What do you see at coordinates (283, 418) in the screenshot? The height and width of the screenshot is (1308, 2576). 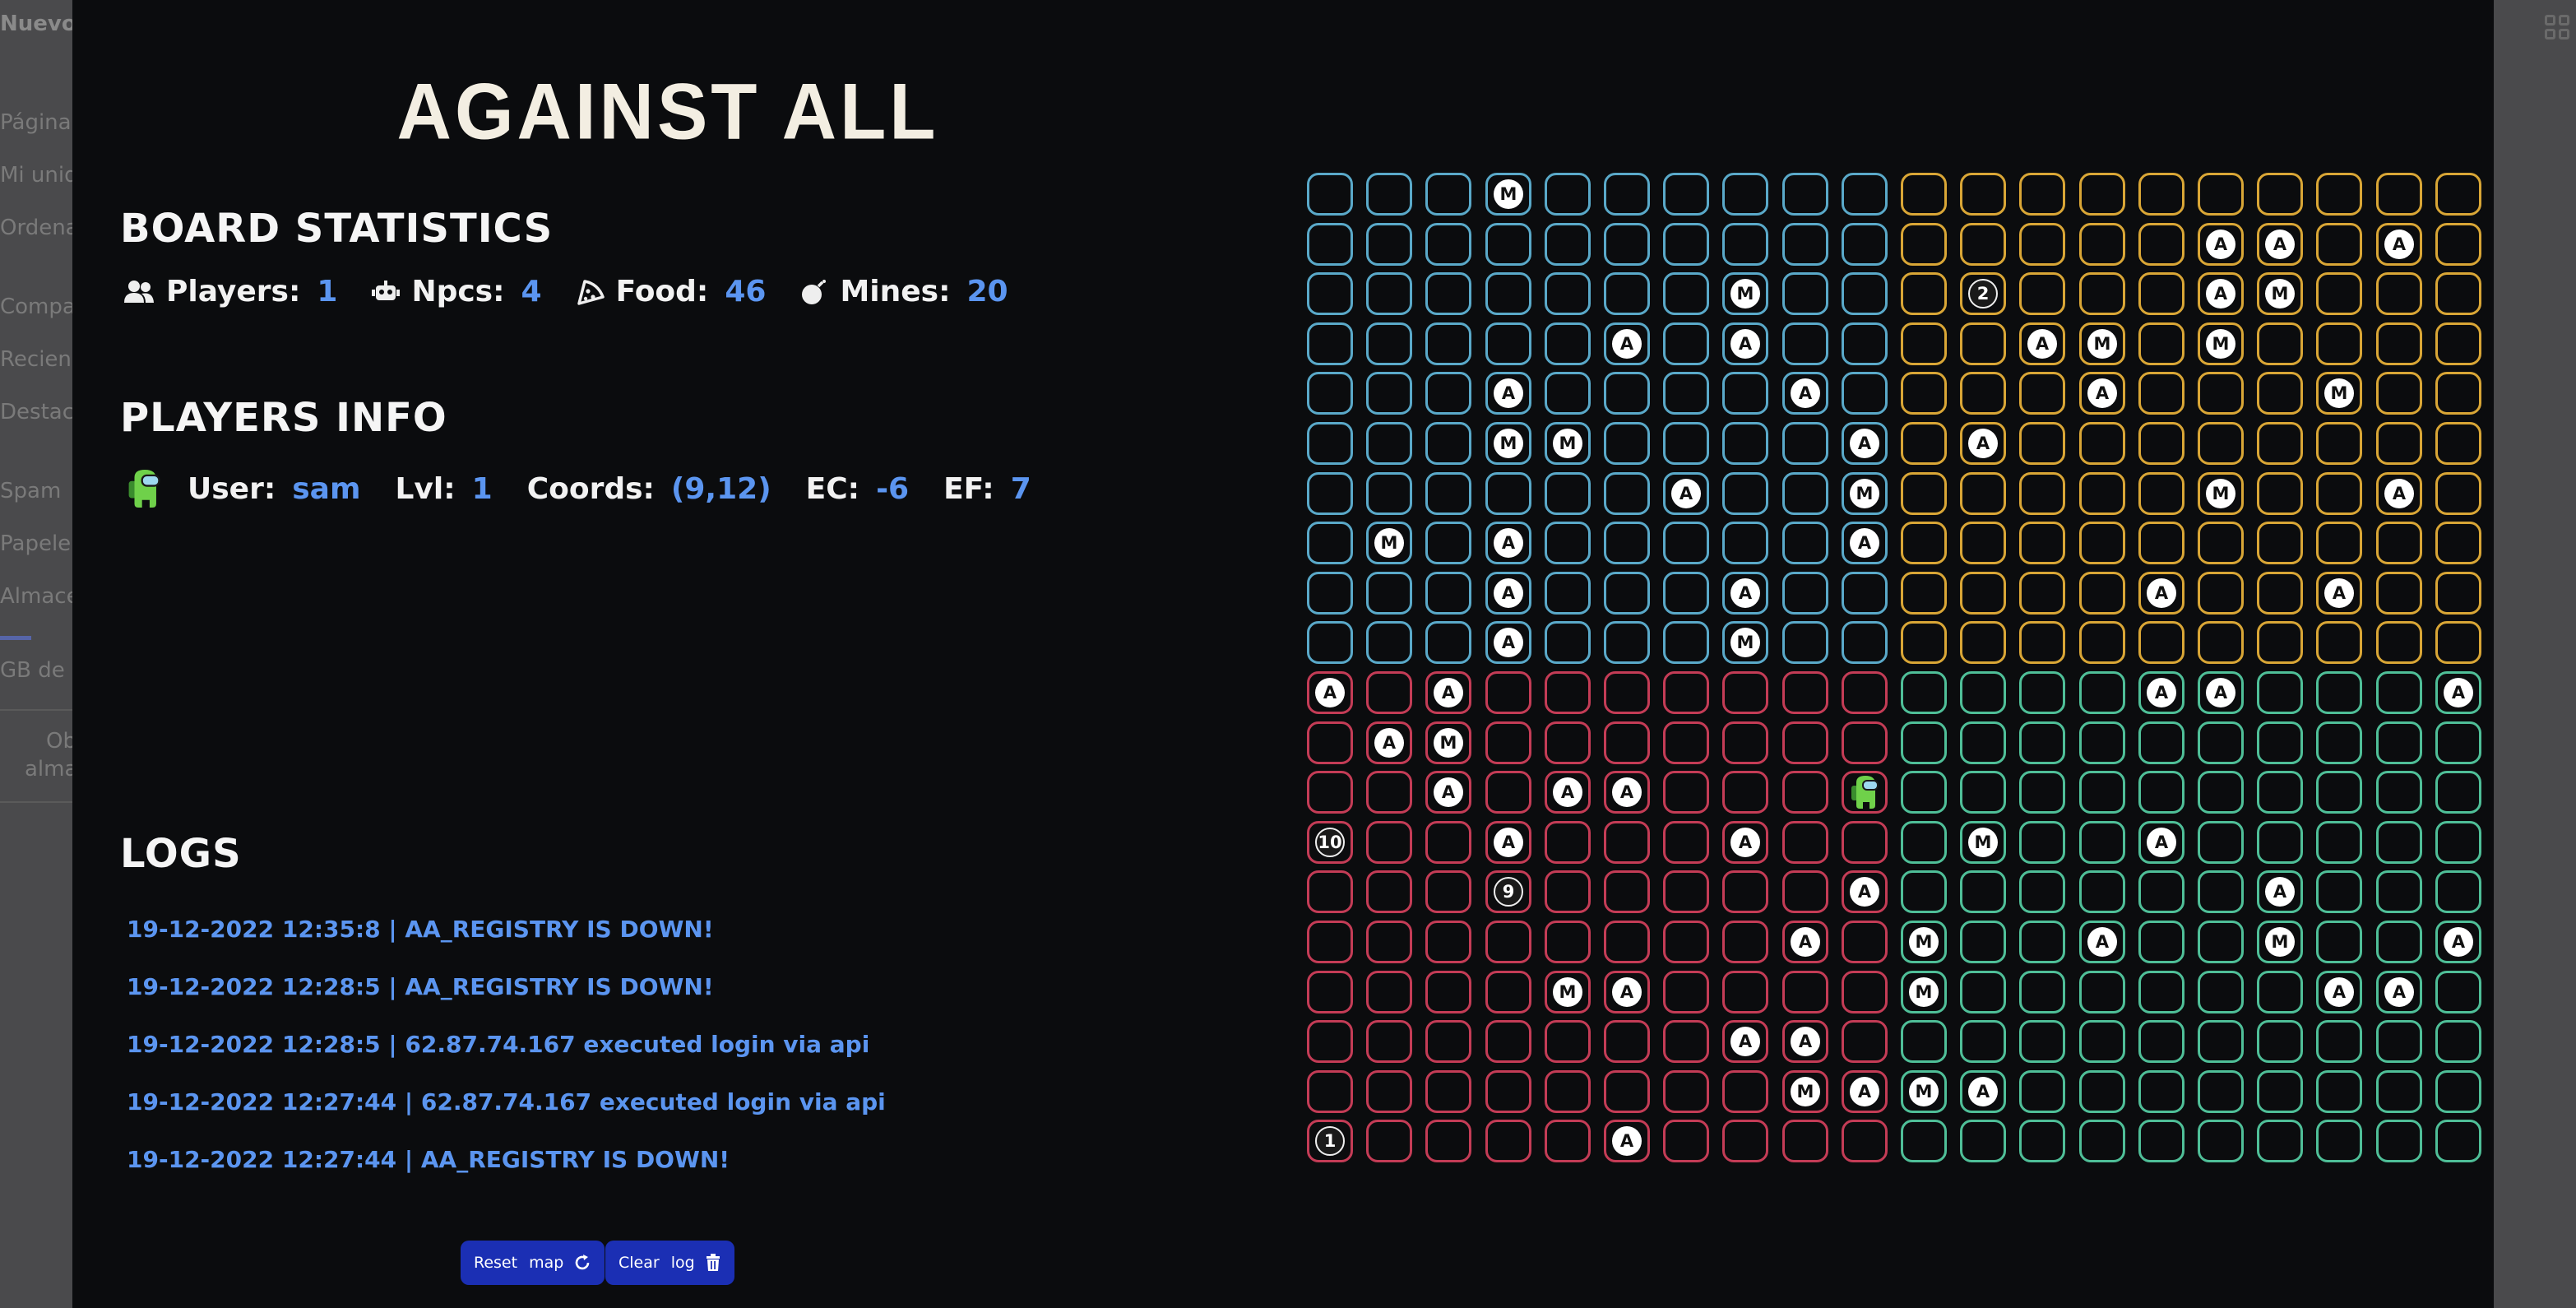 I see `players-info-heading: PLAYERS INFO` at bounding box center [283, 418].